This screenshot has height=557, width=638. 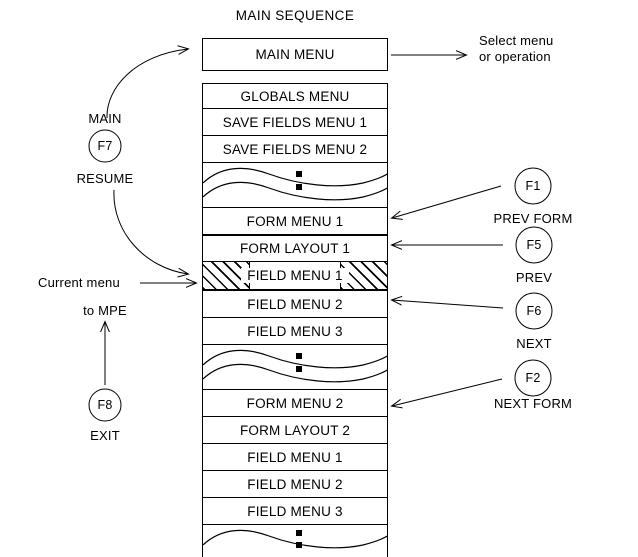 I want to click on menu-row-globals-menu: GLOBALS MENU, so click(x=295, y=96).